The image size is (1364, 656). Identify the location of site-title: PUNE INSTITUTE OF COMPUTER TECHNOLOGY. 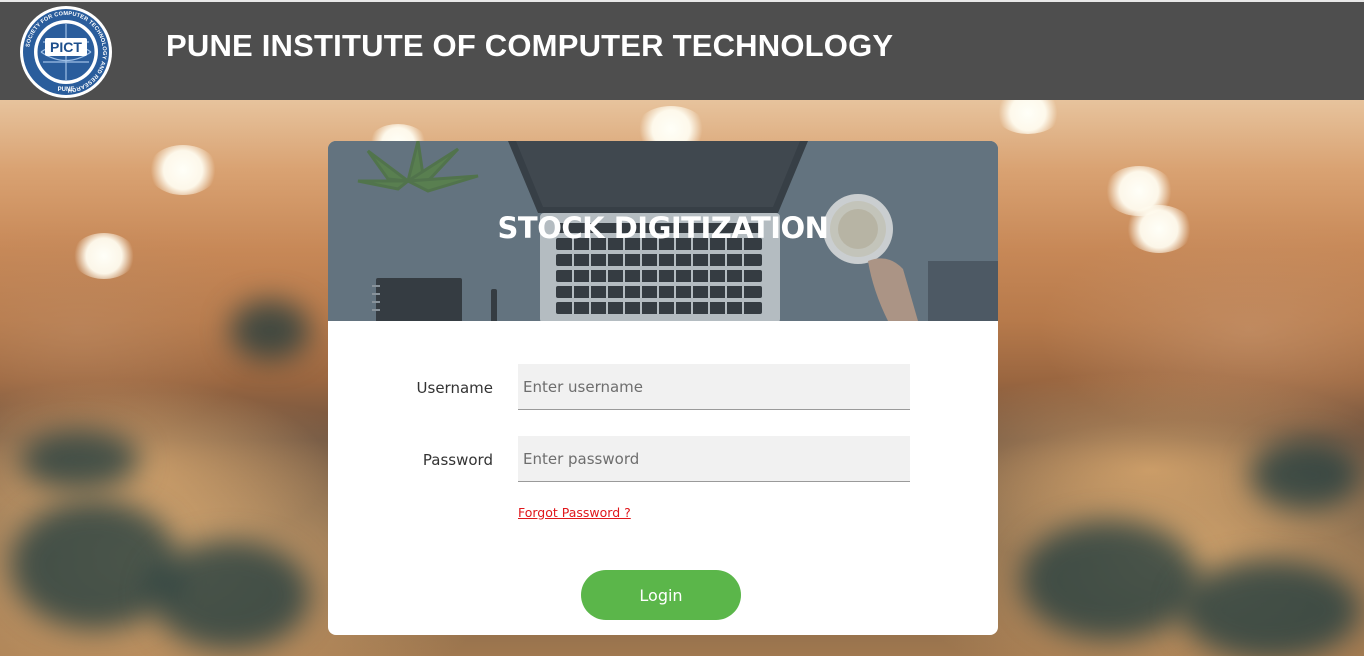
(530, 45).